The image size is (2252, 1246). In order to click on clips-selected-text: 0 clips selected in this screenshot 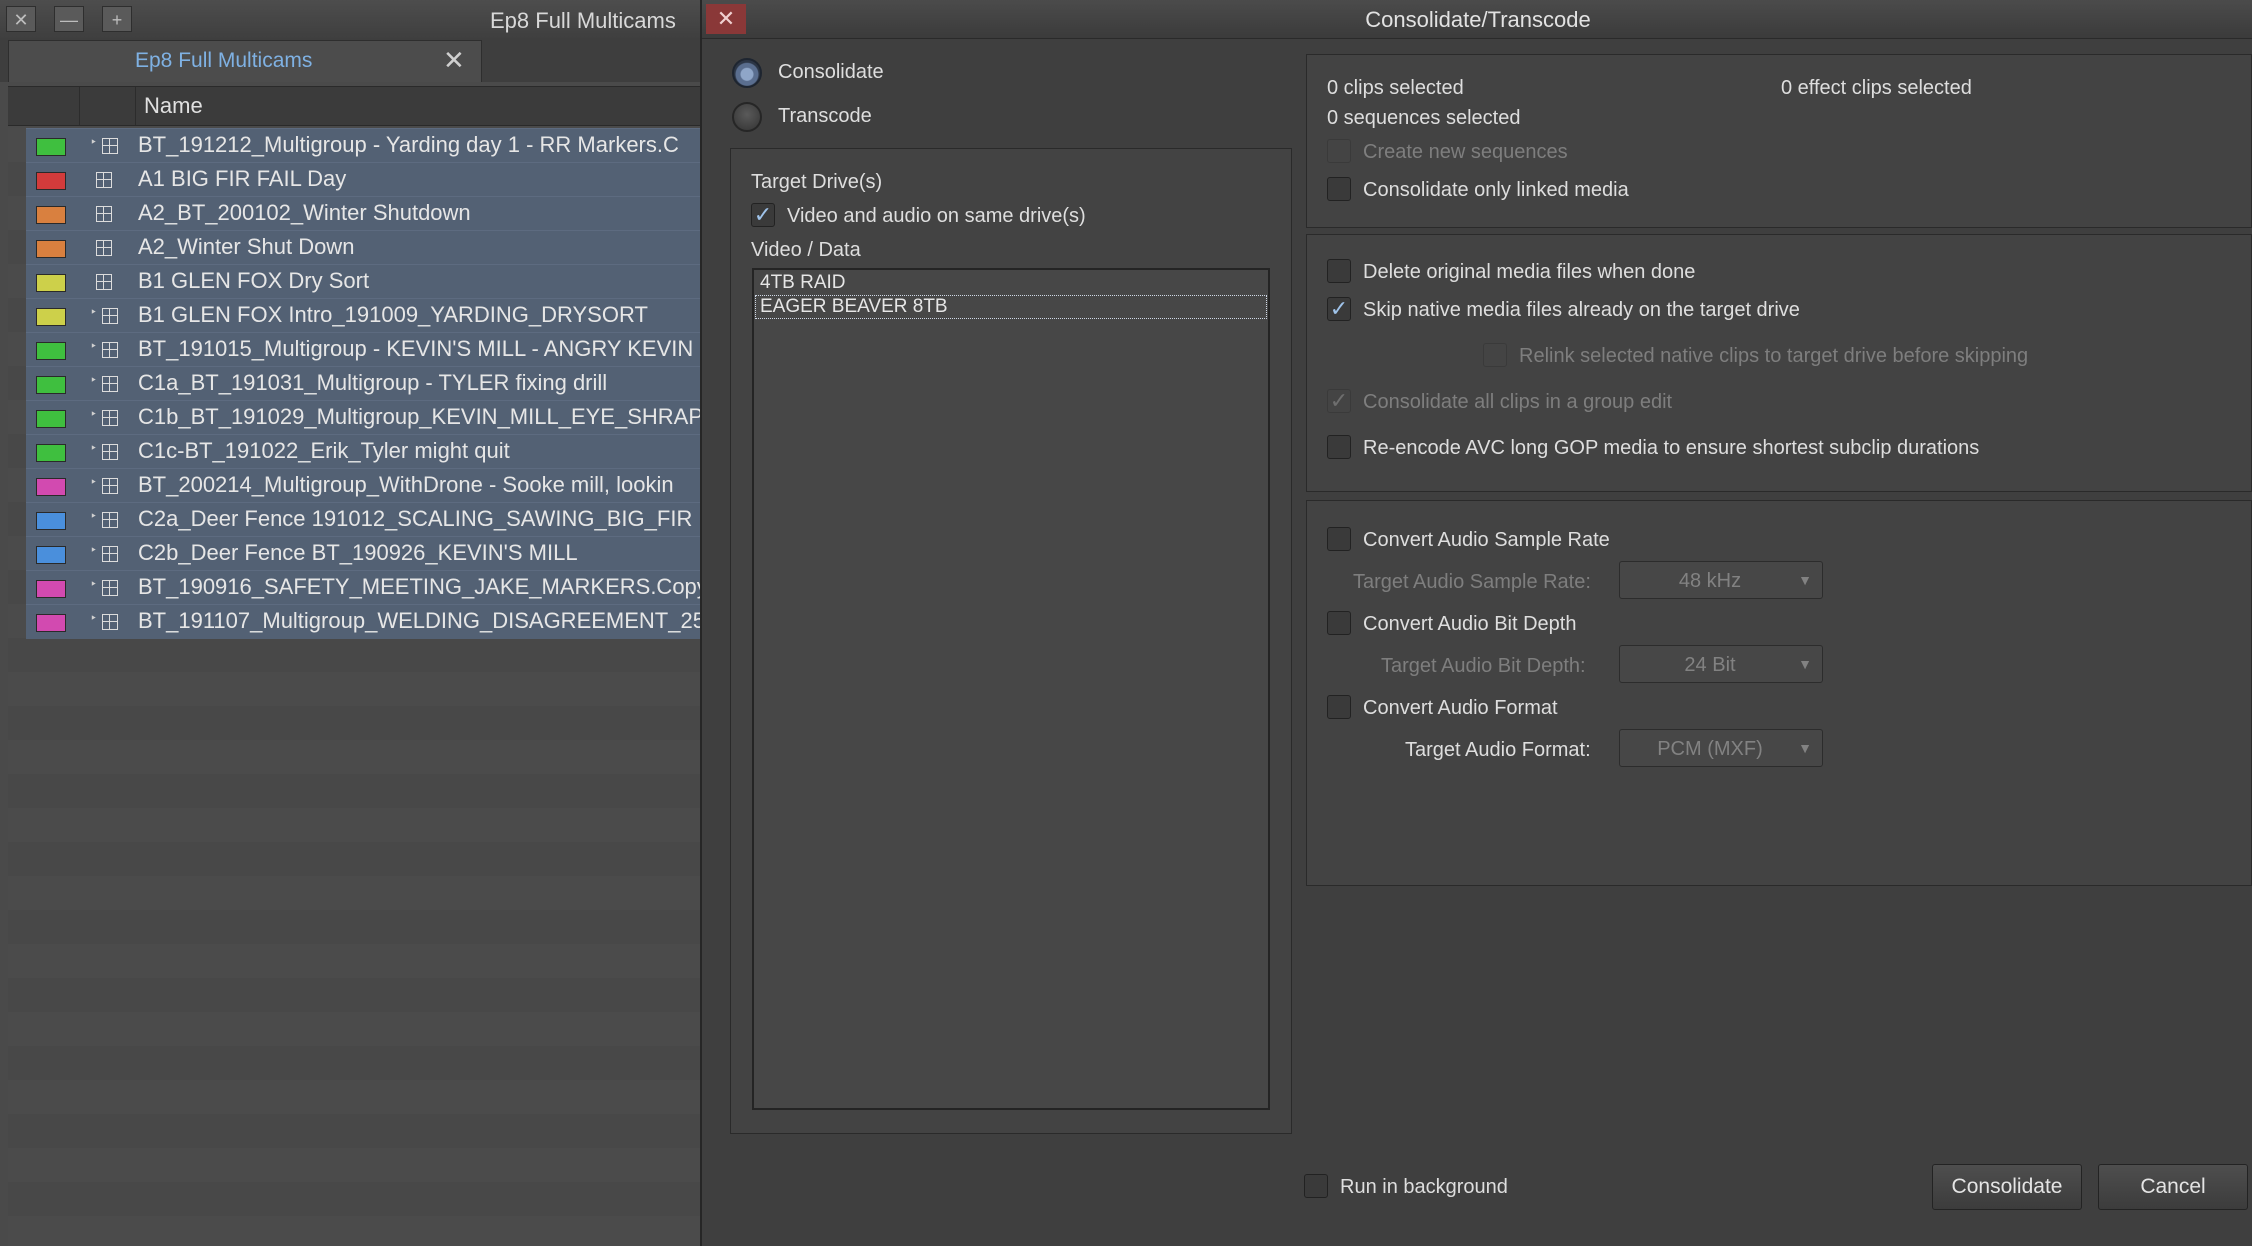, I will do `click(1395, 88)`.